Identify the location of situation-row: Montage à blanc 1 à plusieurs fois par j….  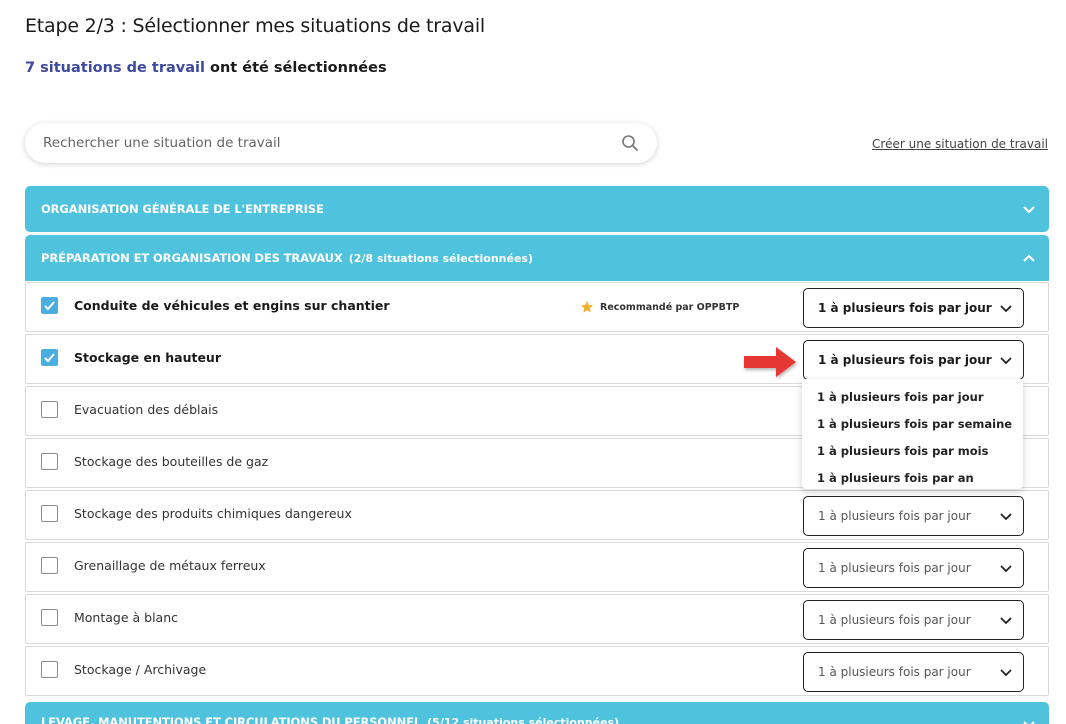
(537, 619).